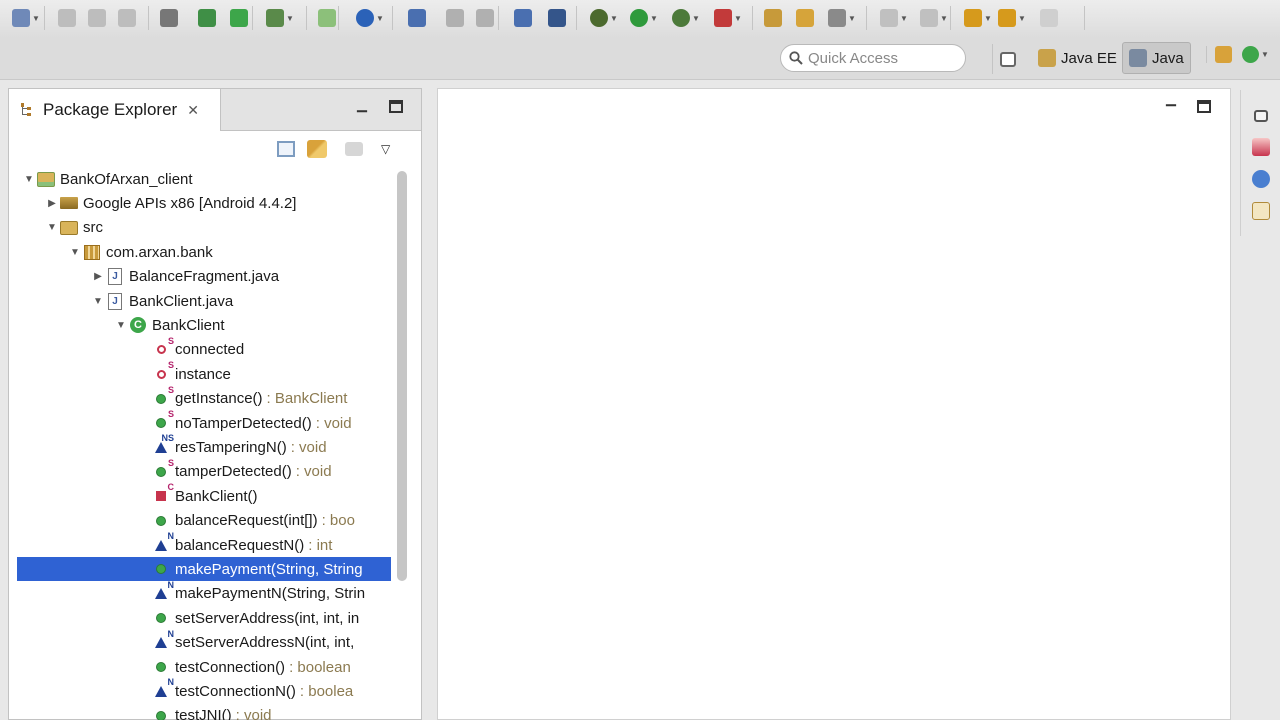 The height and width of the screenshot is (720, 1280). I want to click on new-button: ▼, so click(26, 18).